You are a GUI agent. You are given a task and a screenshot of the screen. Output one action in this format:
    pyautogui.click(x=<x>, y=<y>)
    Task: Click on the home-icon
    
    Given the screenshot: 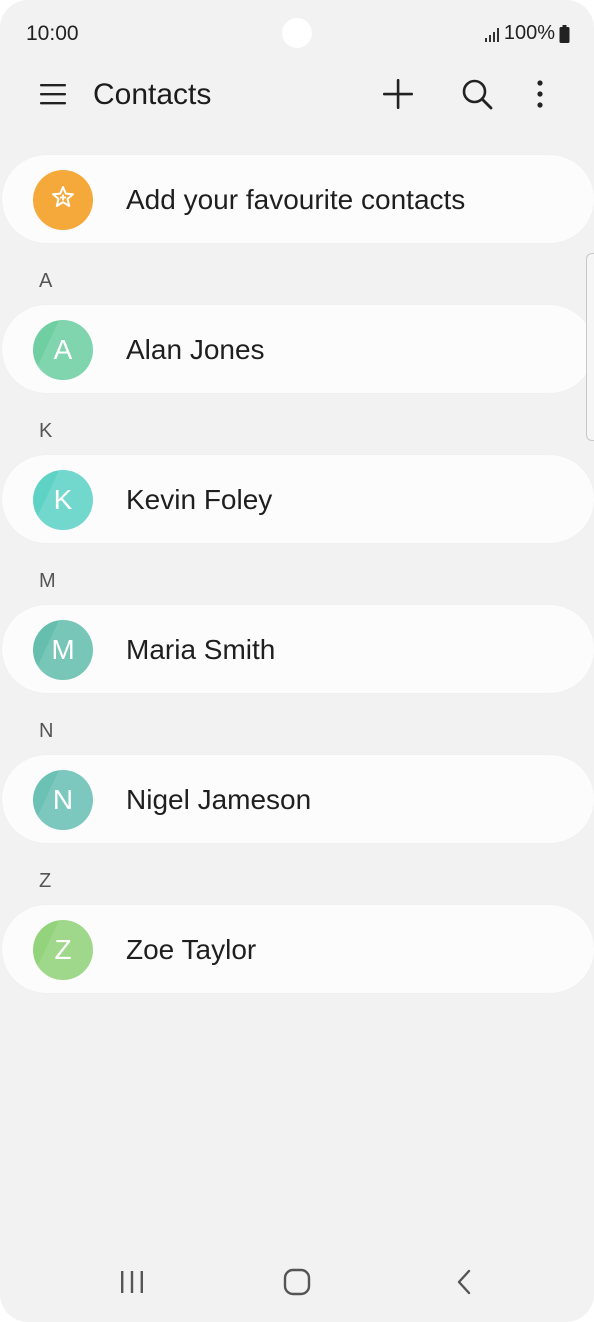 What is the action you would take?
    pyautogui.click(x=297, y=1284)
    